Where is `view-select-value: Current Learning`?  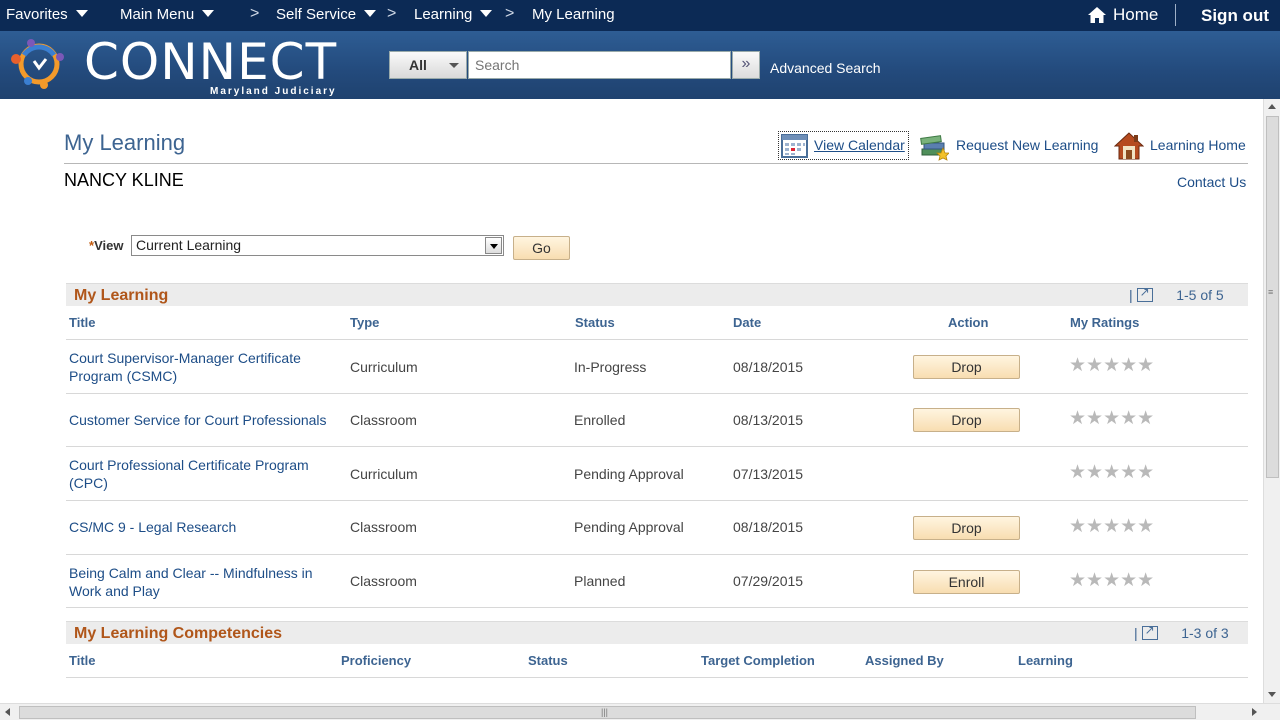
view-select-value: Current Learning is located at coordinates (189, 245).